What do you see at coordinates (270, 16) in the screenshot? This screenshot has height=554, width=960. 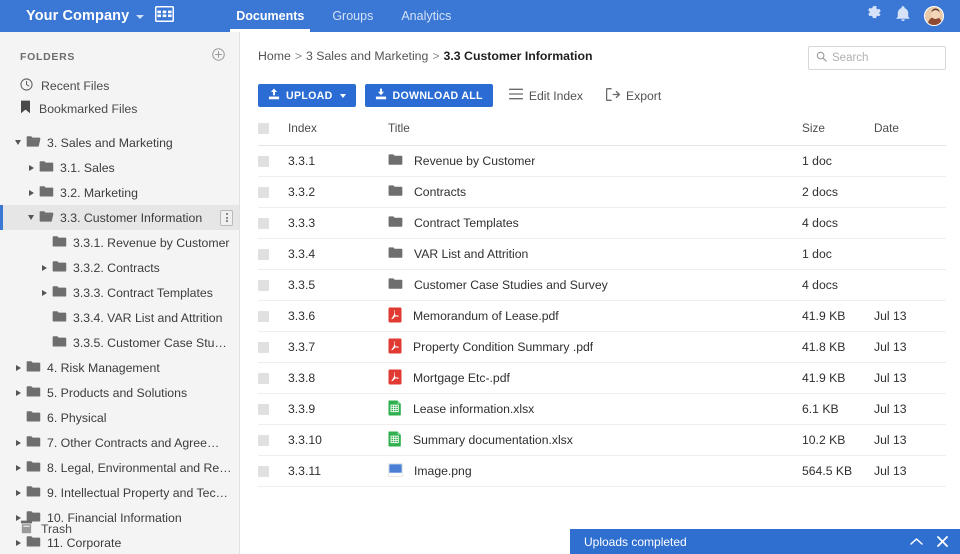 I see `tab-documents: Documents` at bounding box center [270, 16].